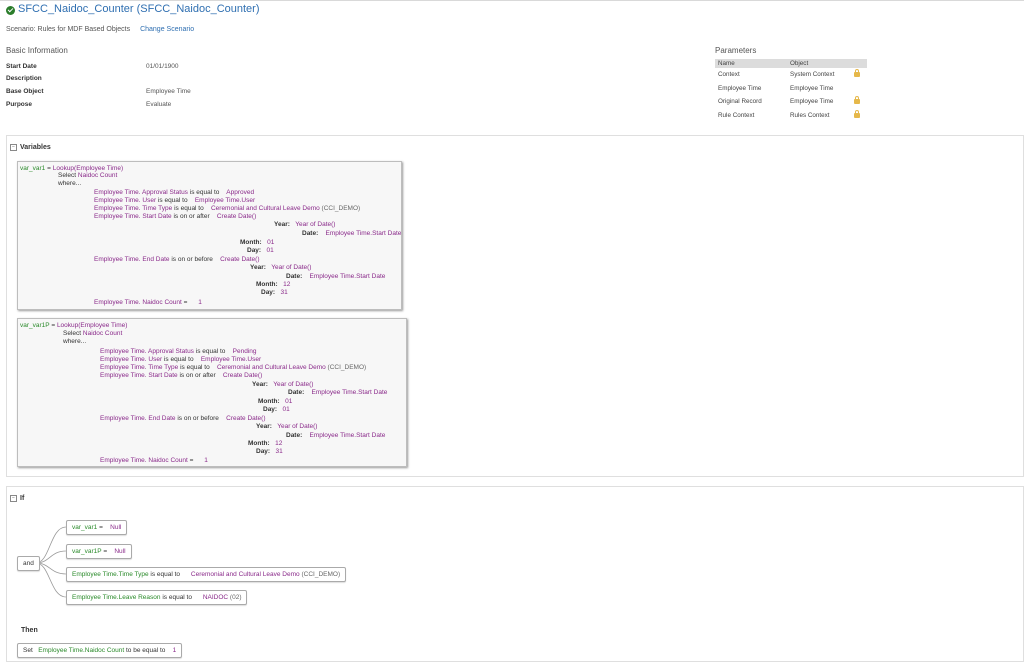 Image resolution: width=1024 pixels, height=665 pixels. Describe the element at coordinates (819, 63) in the screenshot. I see `column-header-object: Object` at that location.